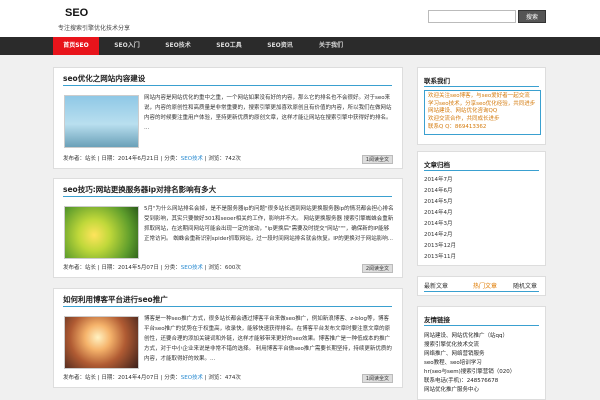 This screenshot has width=600, height=400. I want to click on site-title: SEO, so click(76, 13).